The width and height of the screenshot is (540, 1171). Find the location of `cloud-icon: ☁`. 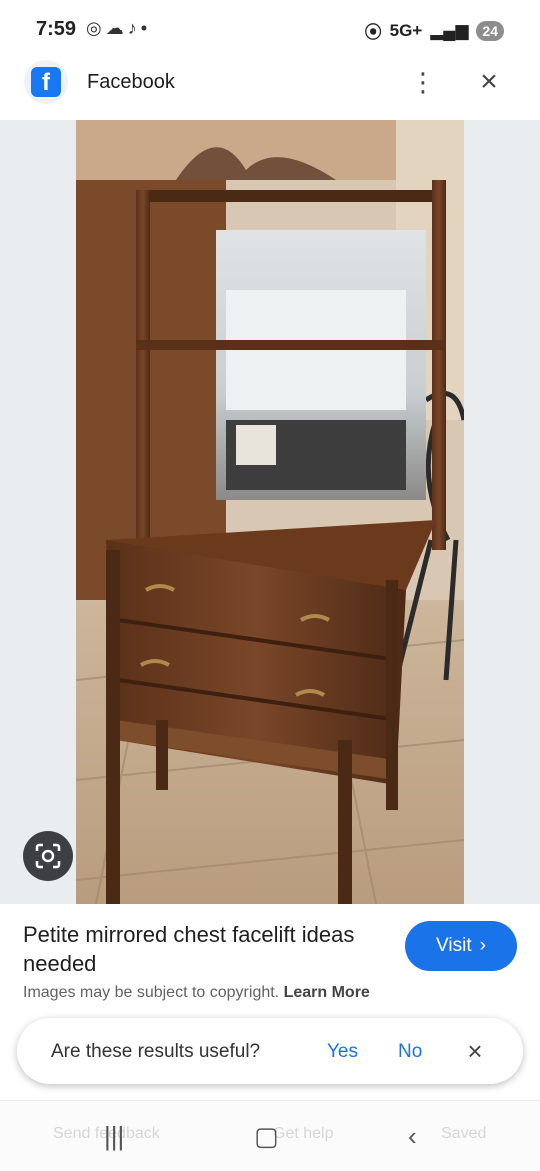

cloud-icon: ☁ is located at coordinates (116, 28).